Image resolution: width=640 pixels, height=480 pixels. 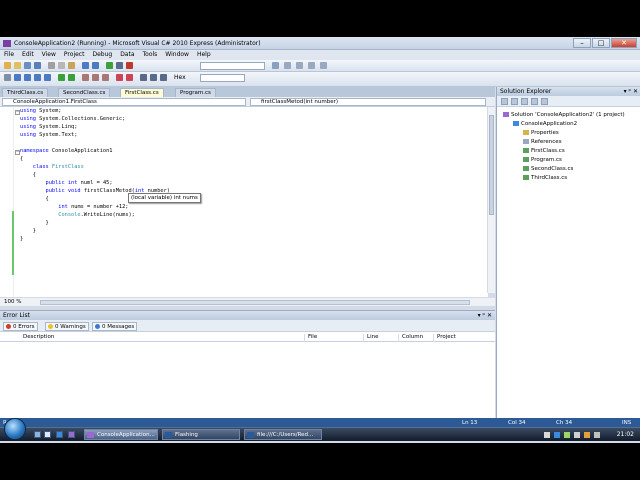 What do you see at coordinates (119, 77) in the screenshot?
I see `breakpoint-icon` at bounding box center [119, 77].